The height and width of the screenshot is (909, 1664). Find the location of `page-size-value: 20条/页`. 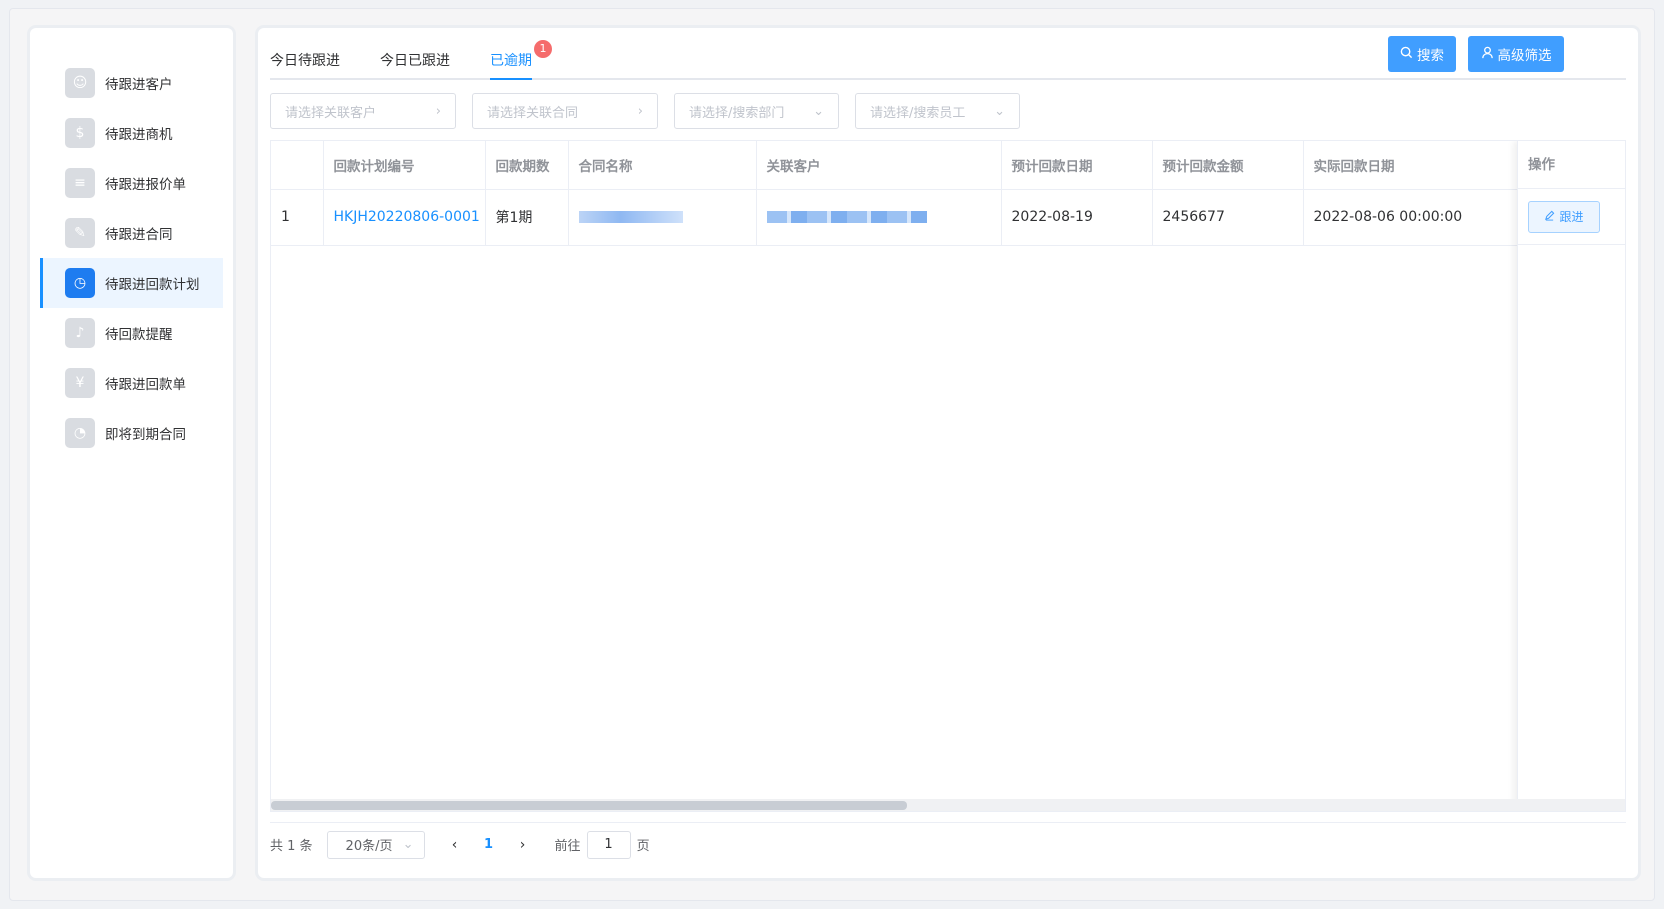

page-size-value: 20条/页 is located at coordinates (369, 846).